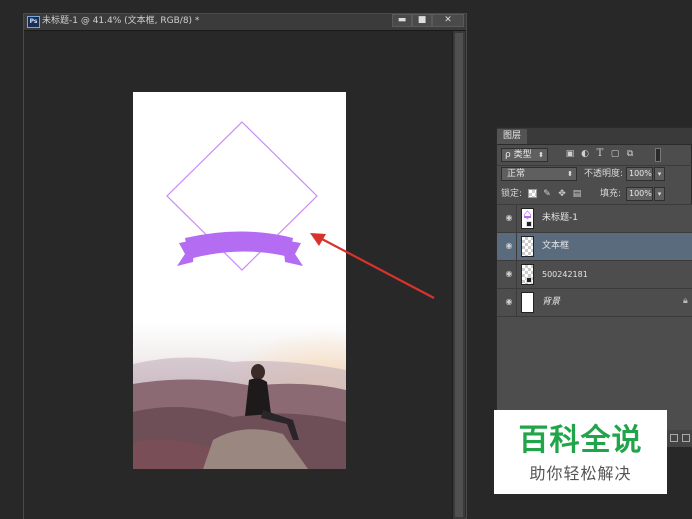 This screenshot has width=692, height=519. I want to click on image-filter-icon: ▣, so click(570, 154).